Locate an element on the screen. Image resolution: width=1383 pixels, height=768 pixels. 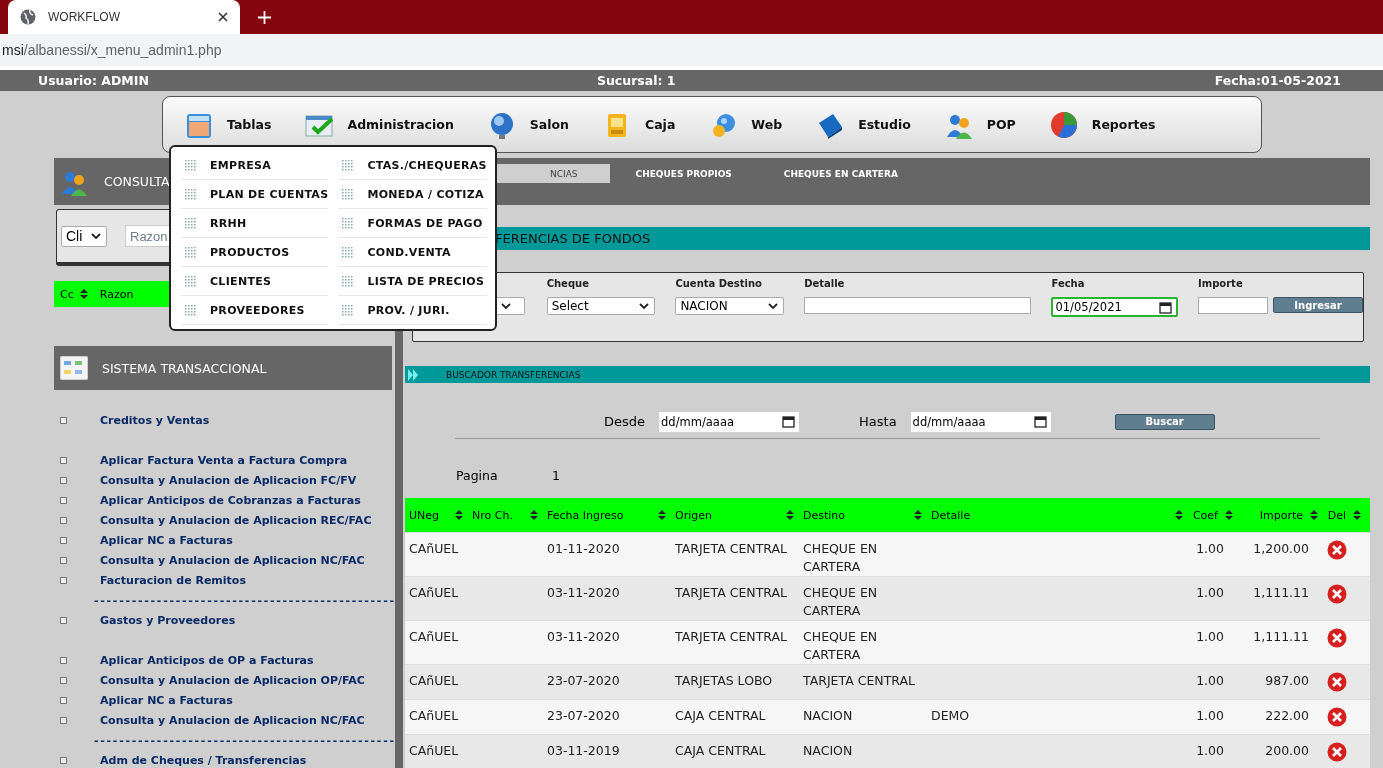
menu-item: EMPRESA is located at coordinates (255, 165).